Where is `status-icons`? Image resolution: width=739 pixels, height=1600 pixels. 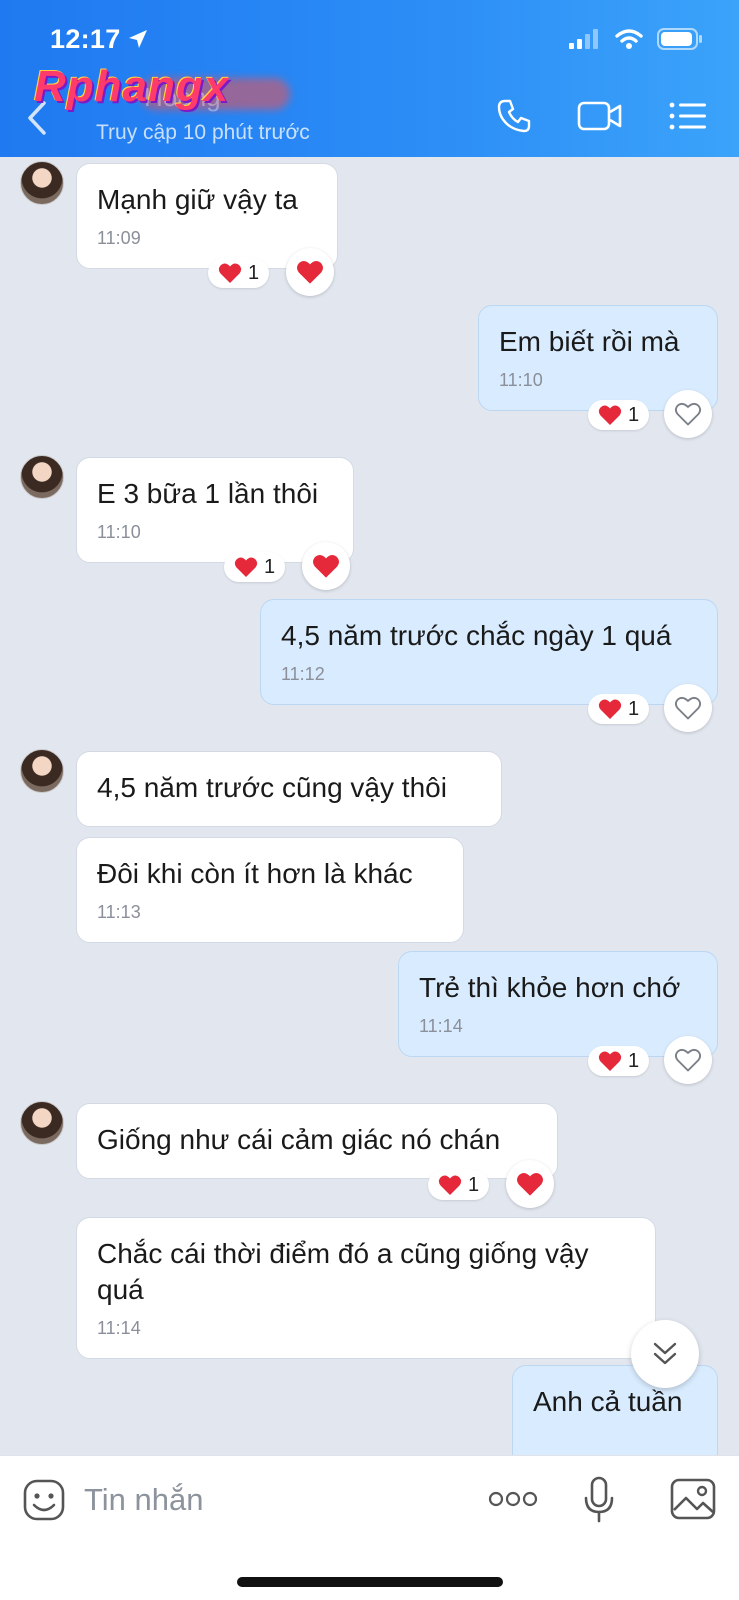 status-icons is located at coordinates (636, 39).